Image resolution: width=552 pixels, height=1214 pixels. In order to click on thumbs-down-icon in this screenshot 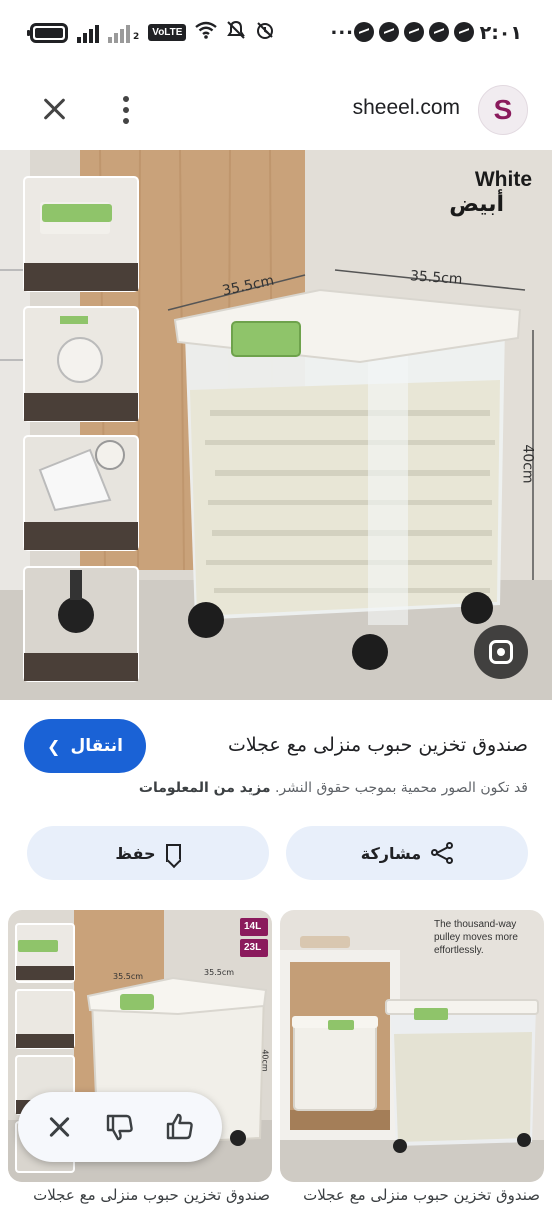, I will do `click(119, 1127)`.